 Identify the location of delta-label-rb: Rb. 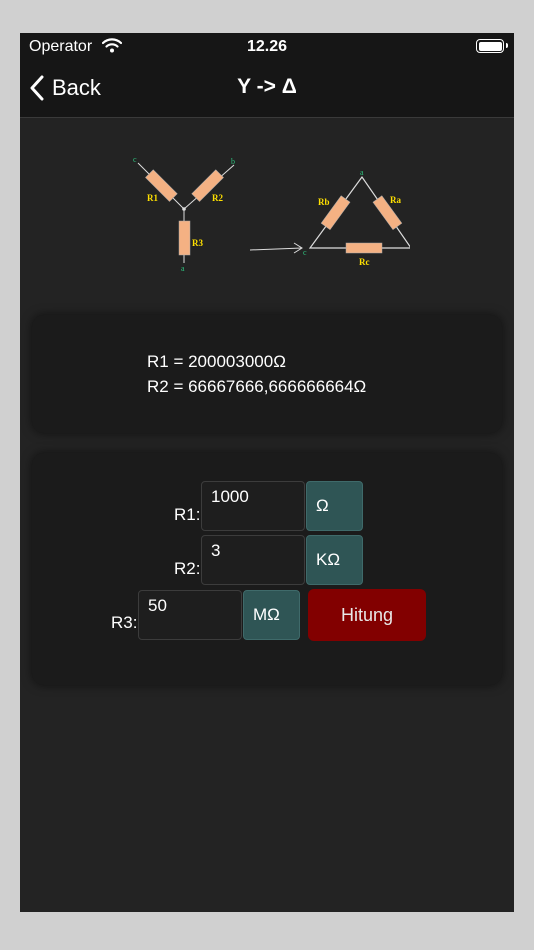
(324, 202).